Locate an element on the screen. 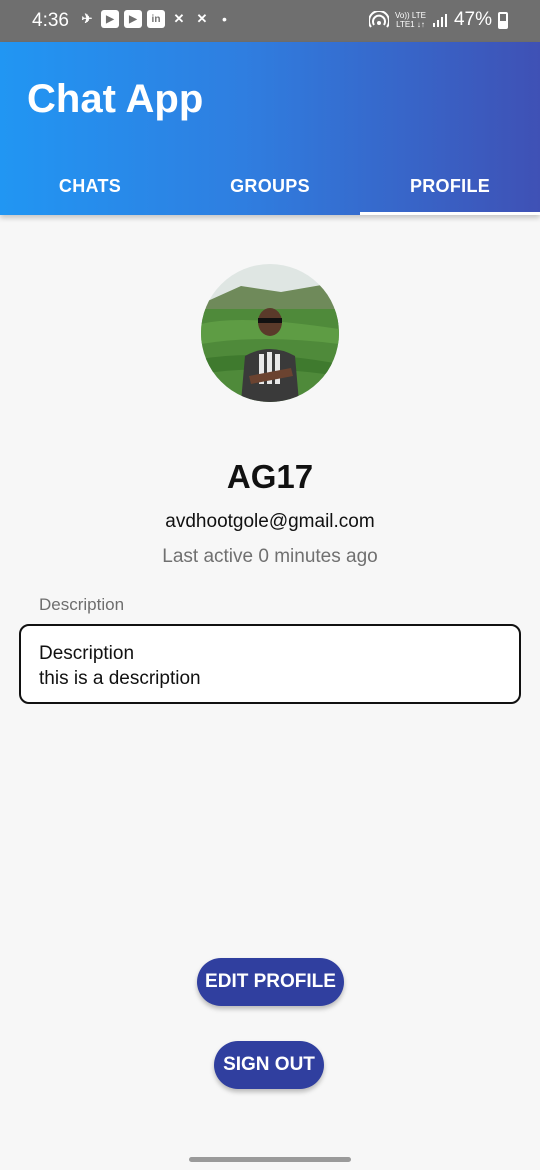 The height and width of the screenshot is (1170, 540). description-line: this is a description is located at coordinates (120, 678).